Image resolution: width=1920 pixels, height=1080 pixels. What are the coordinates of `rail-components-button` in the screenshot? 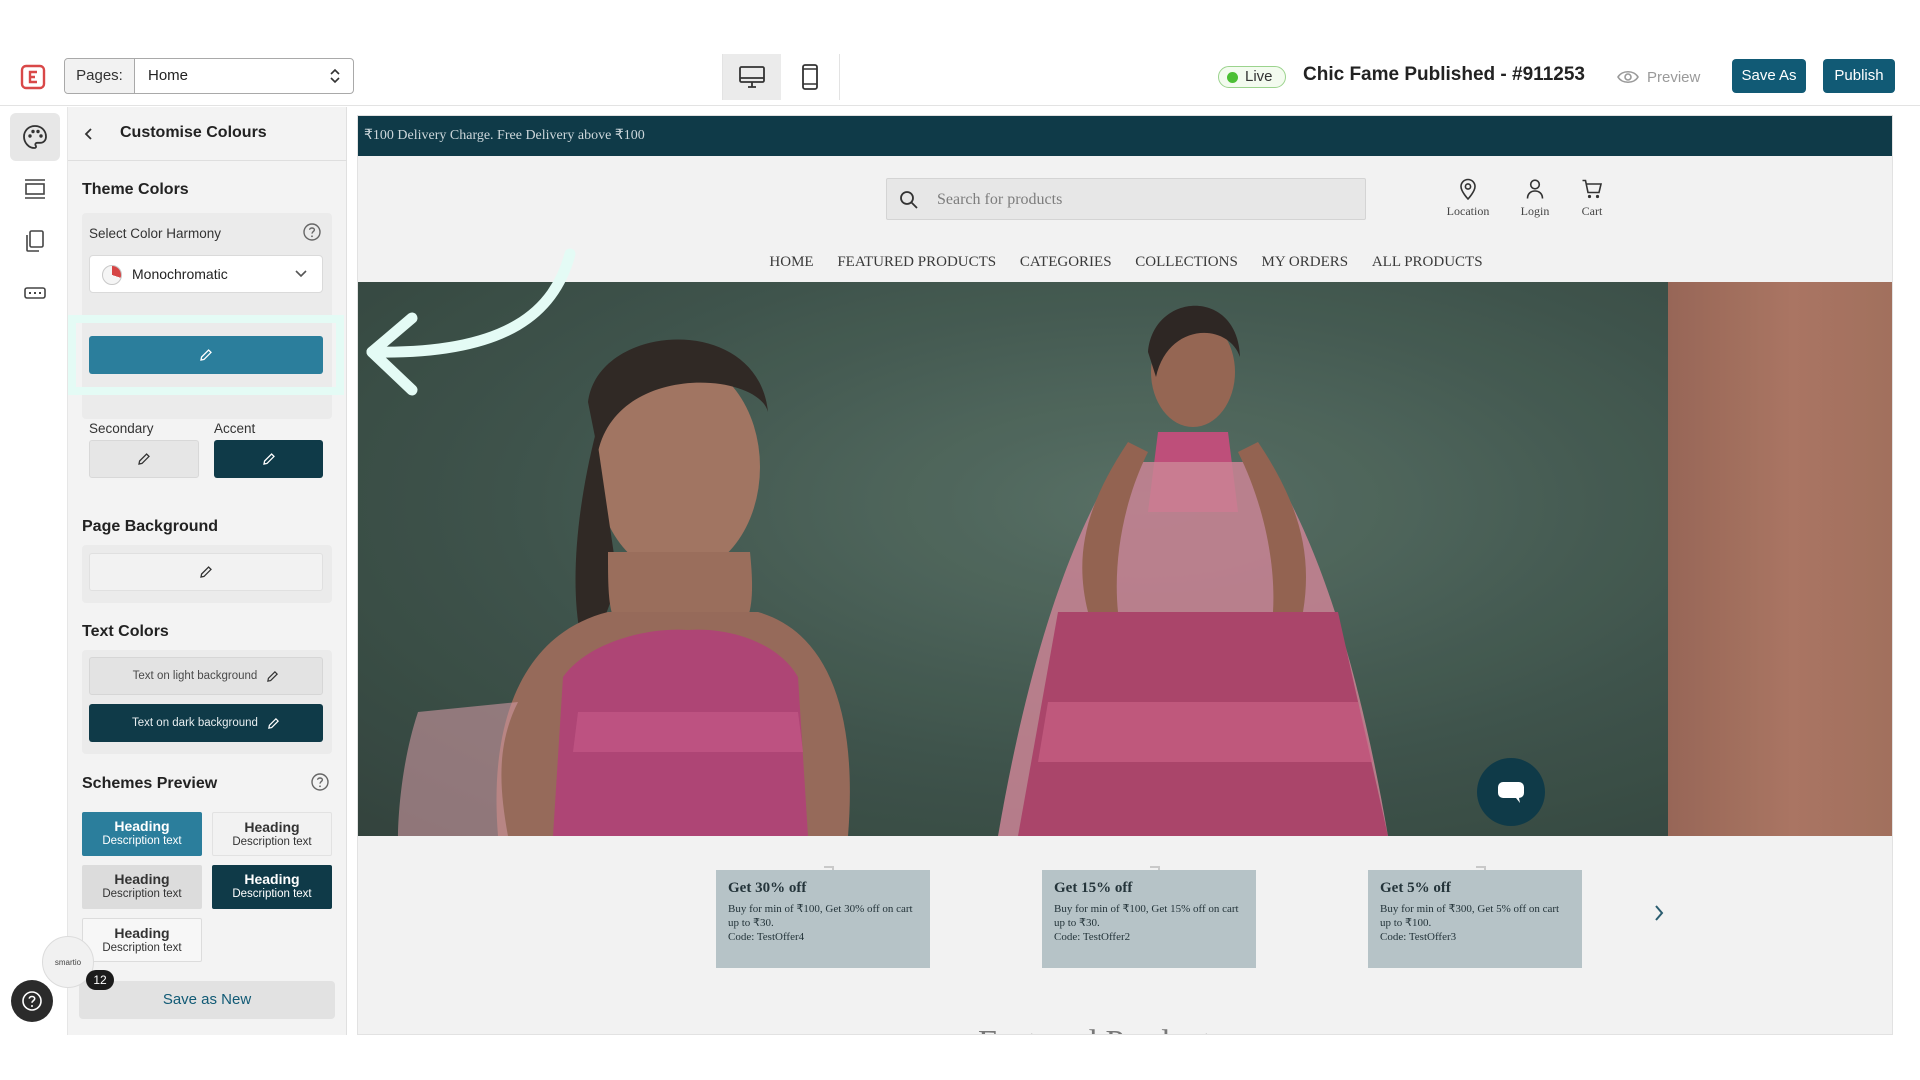 It's located at (35, 293).